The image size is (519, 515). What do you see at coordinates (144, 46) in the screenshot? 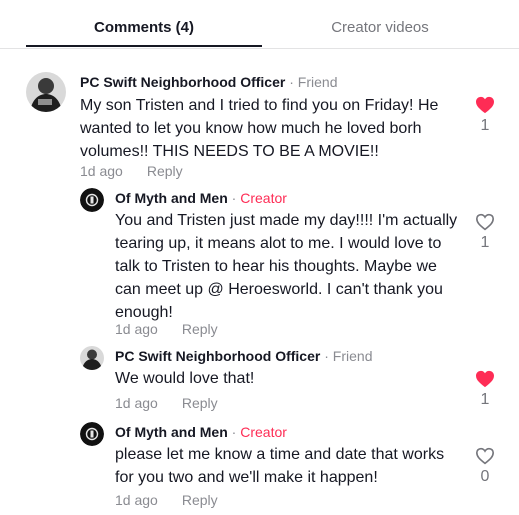
I see `active-tab-indicator` at bounding box center [144, 46].